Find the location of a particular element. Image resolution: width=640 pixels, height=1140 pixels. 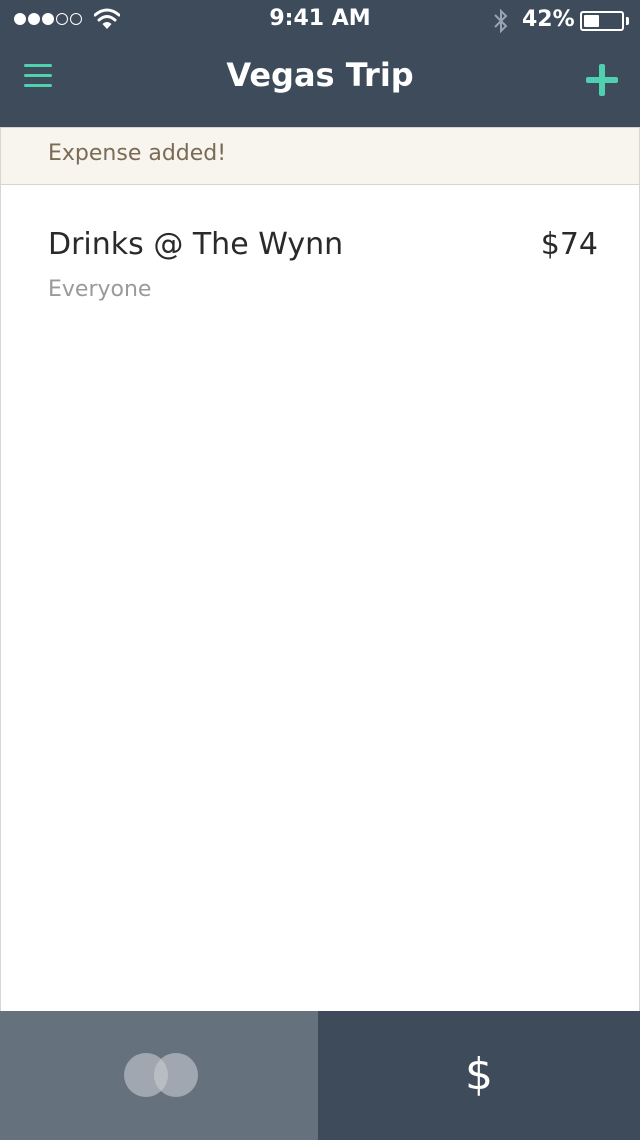

add-expense-button is located at coordinates (602, 80).